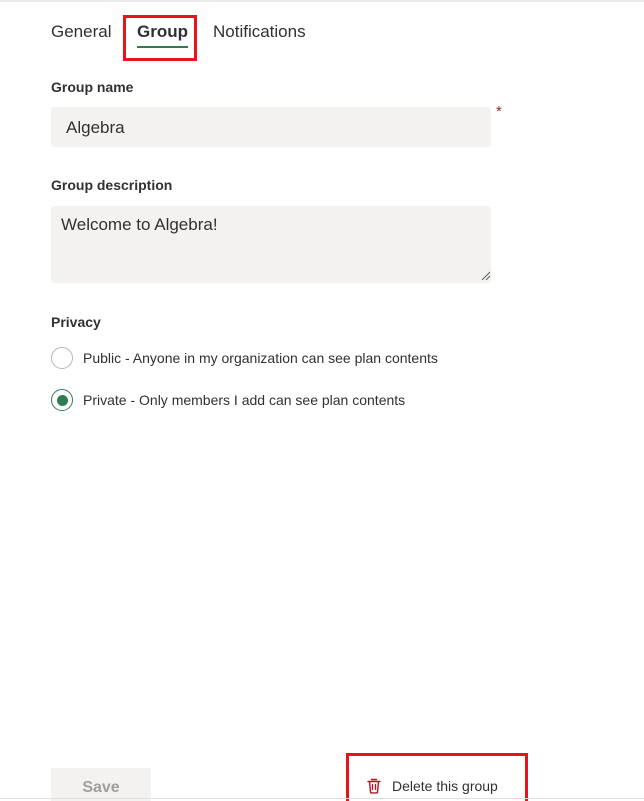 This screenshot has height=801, width=644. I want to click on group-name-label: Group name, so click(92, 87).